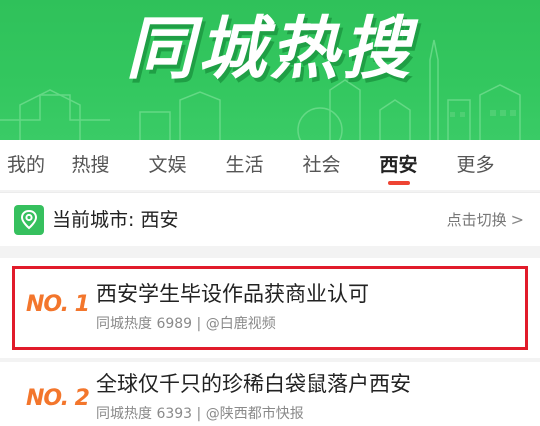 Image resolution: width=540 pixels, height=426 pixels. What do you see at coordinates (200, 414) in the screenshot?
I see `item-meta: 同城热度 6393 | @陕西都市快报` at bounding box center [200, 414].